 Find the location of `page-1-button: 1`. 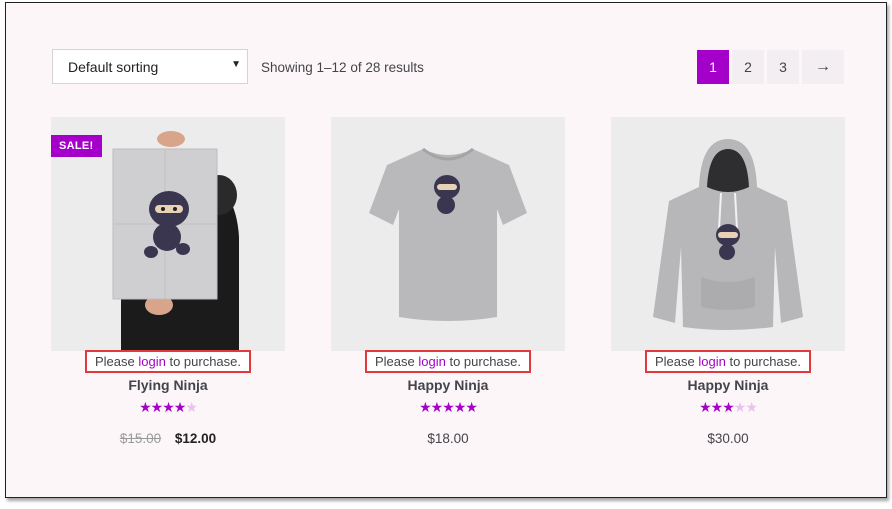

page-1-button: 1 is located at coordinates (713, 67).